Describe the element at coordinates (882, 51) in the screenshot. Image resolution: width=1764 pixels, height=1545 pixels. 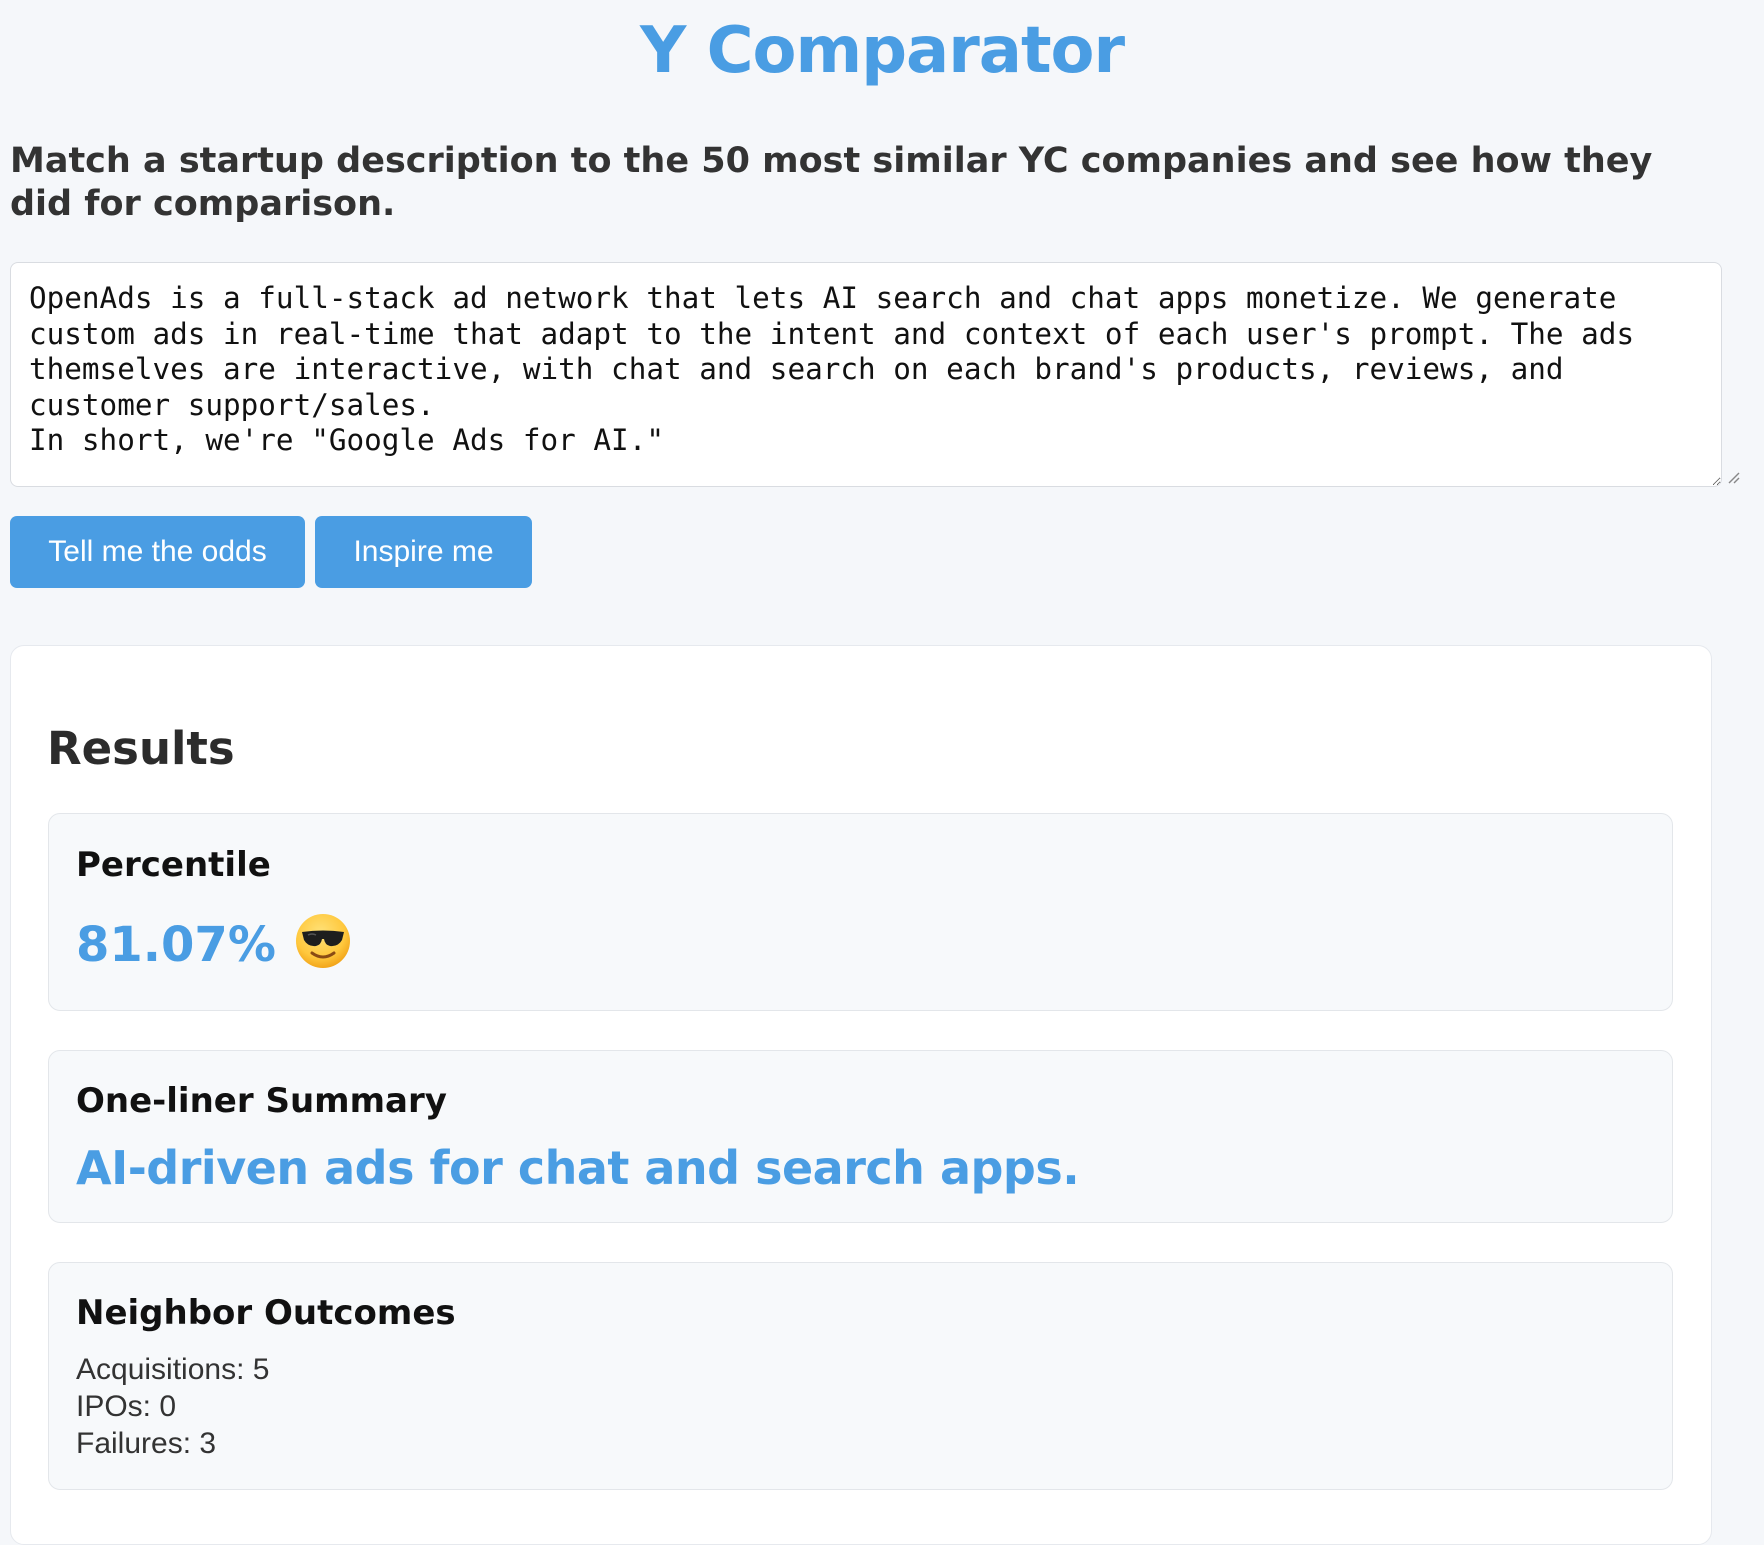
I see `page-title: Y Comparator` at that location.